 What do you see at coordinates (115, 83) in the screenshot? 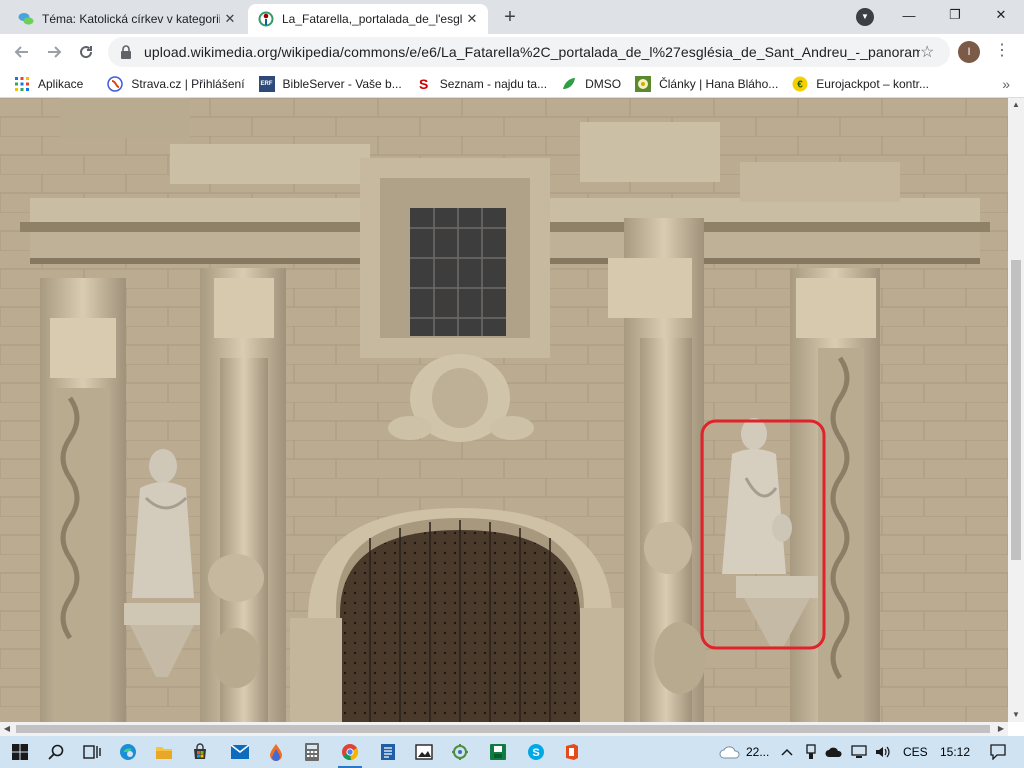
I see `strava-icon` at bounding box center [115, 83].